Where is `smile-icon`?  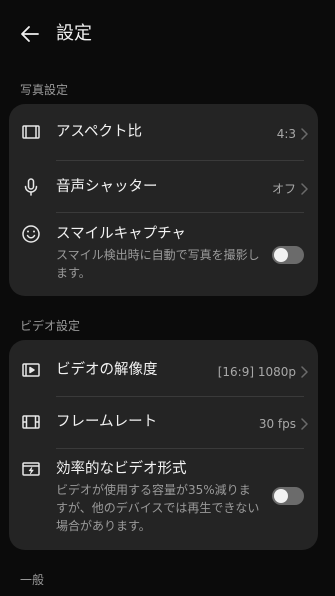 smile-icon is located at coordinates (31, 234).